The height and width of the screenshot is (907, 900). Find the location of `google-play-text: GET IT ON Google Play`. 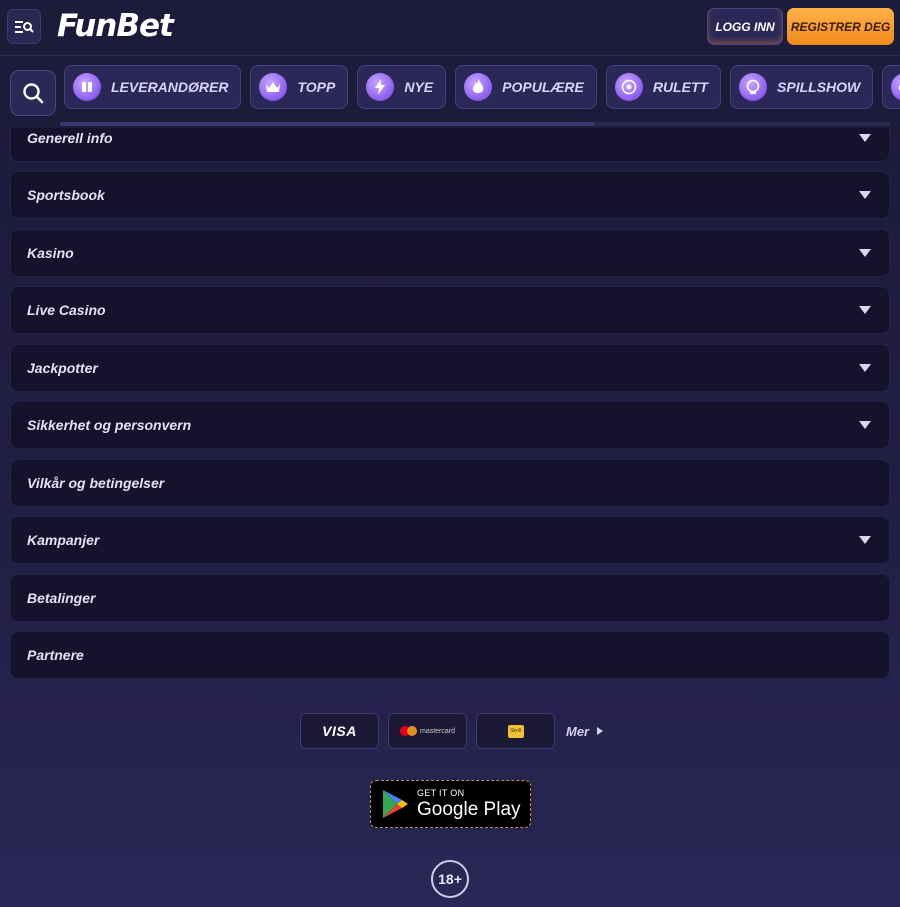

google-play-text: GET IT ON Google Play is located at coordinates (469, 804).